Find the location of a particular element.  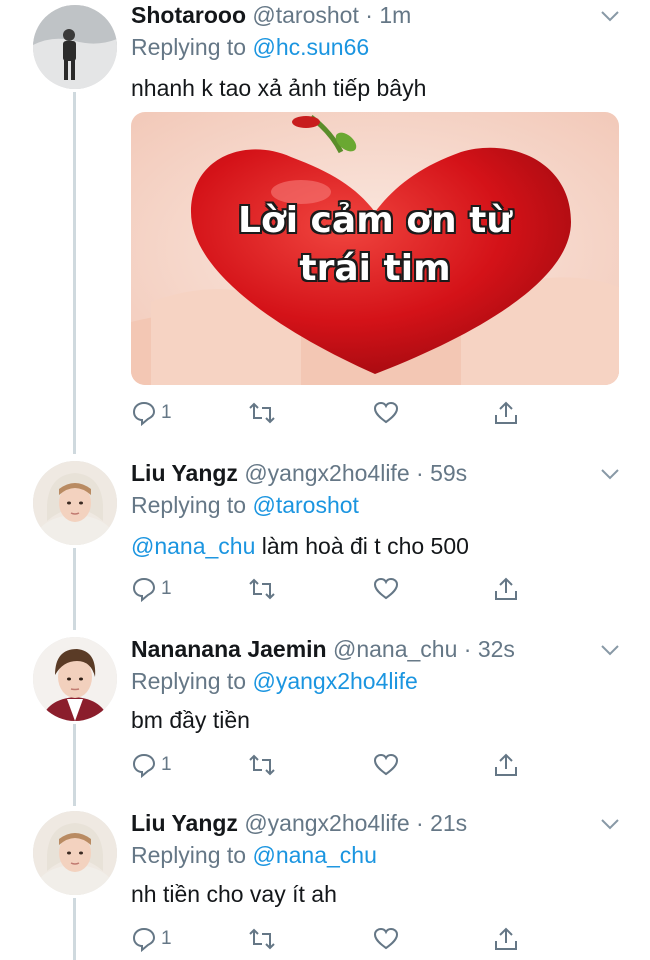

tweet-header: Liu Yangz @yangx2ho4life · 59s is located at coordinates (299, 473).